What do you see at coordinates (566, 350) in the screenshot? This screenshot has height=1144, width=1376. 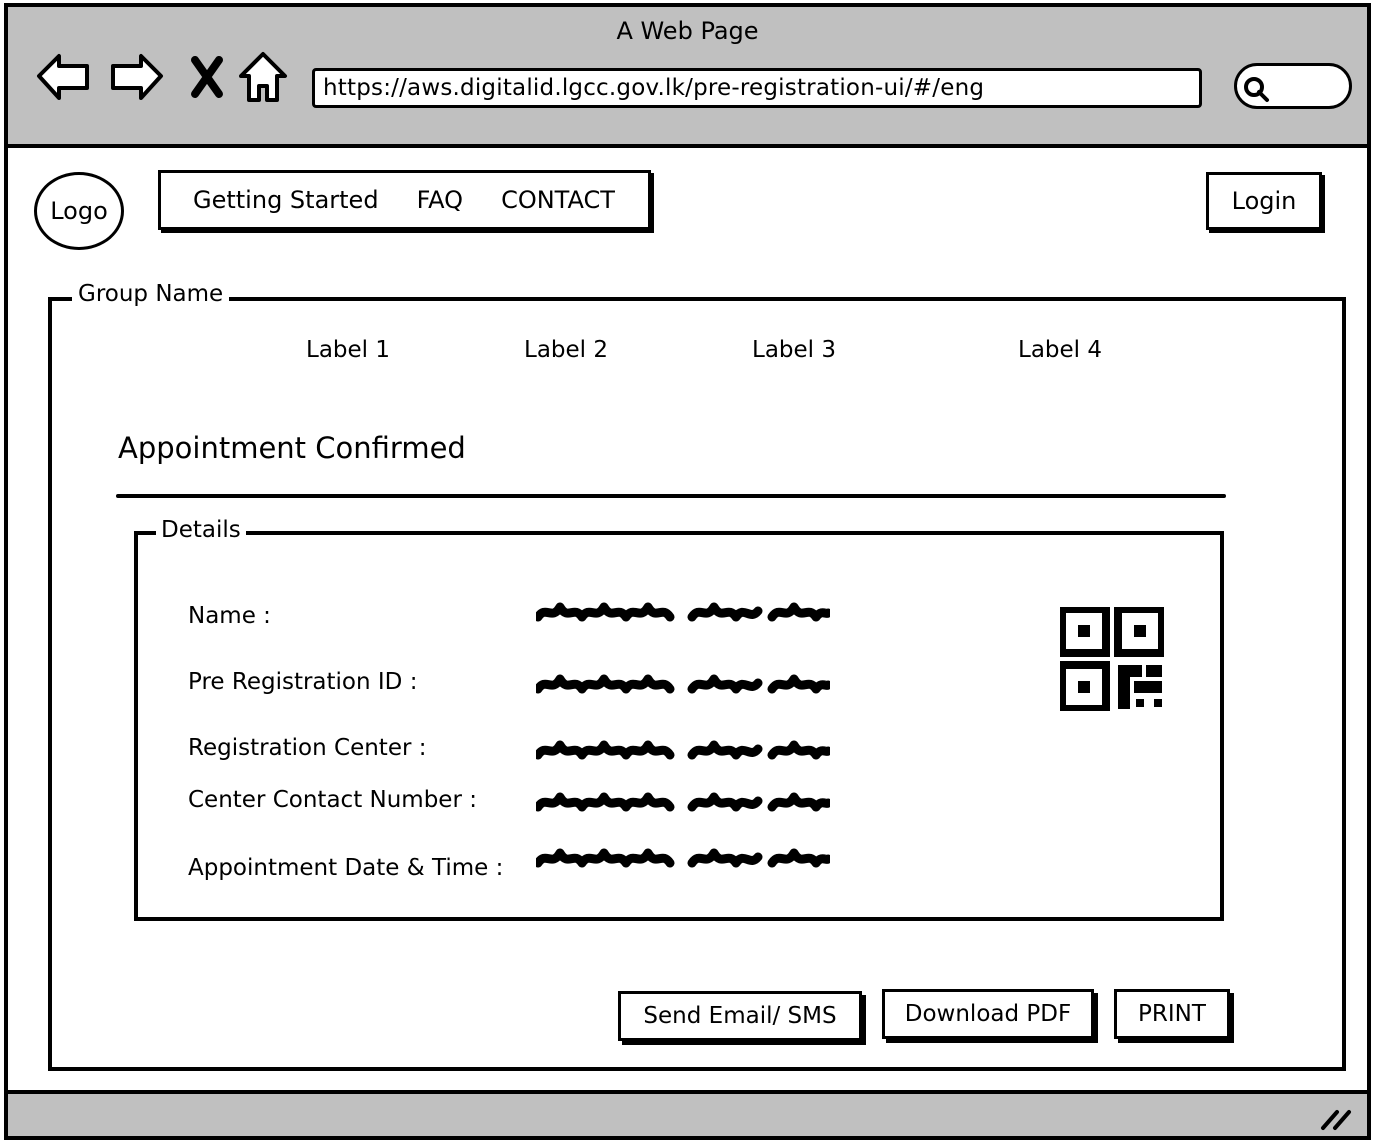 I see `step-label-2: Label 2` at bounding box center [566, 350].